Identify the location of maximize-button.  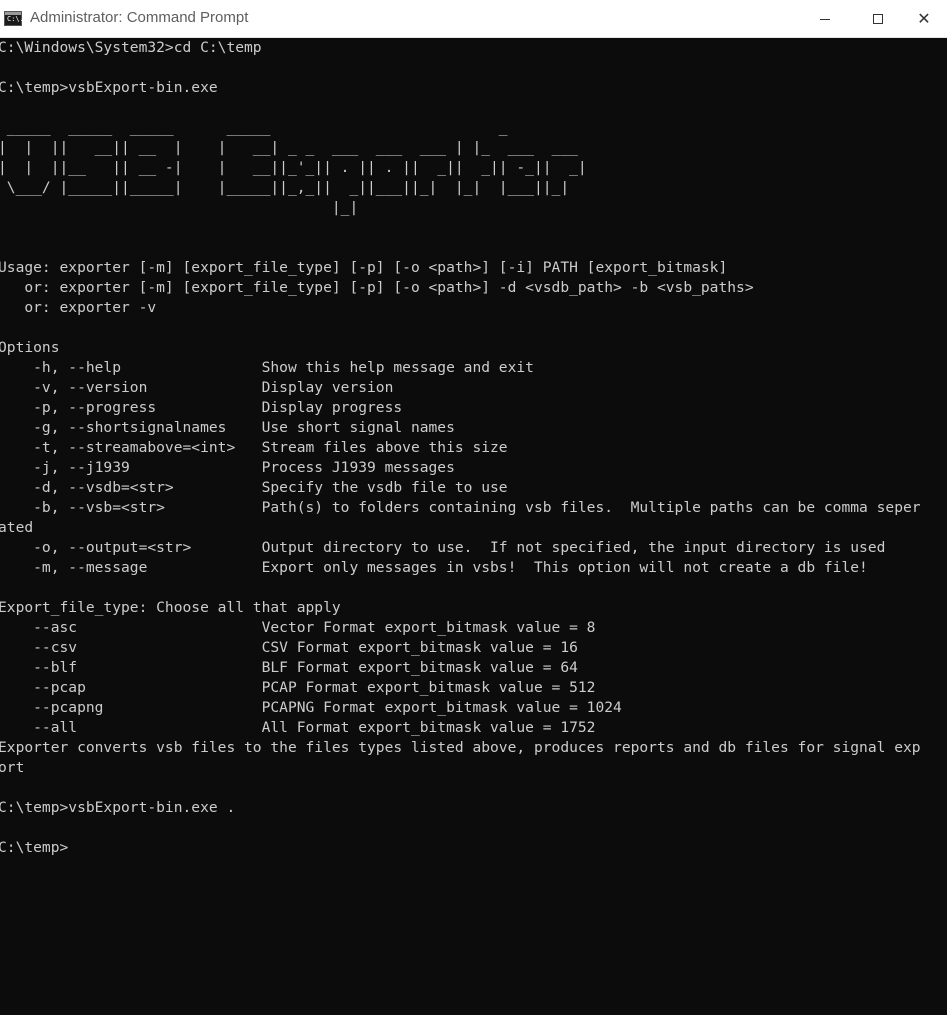
(878, 19).